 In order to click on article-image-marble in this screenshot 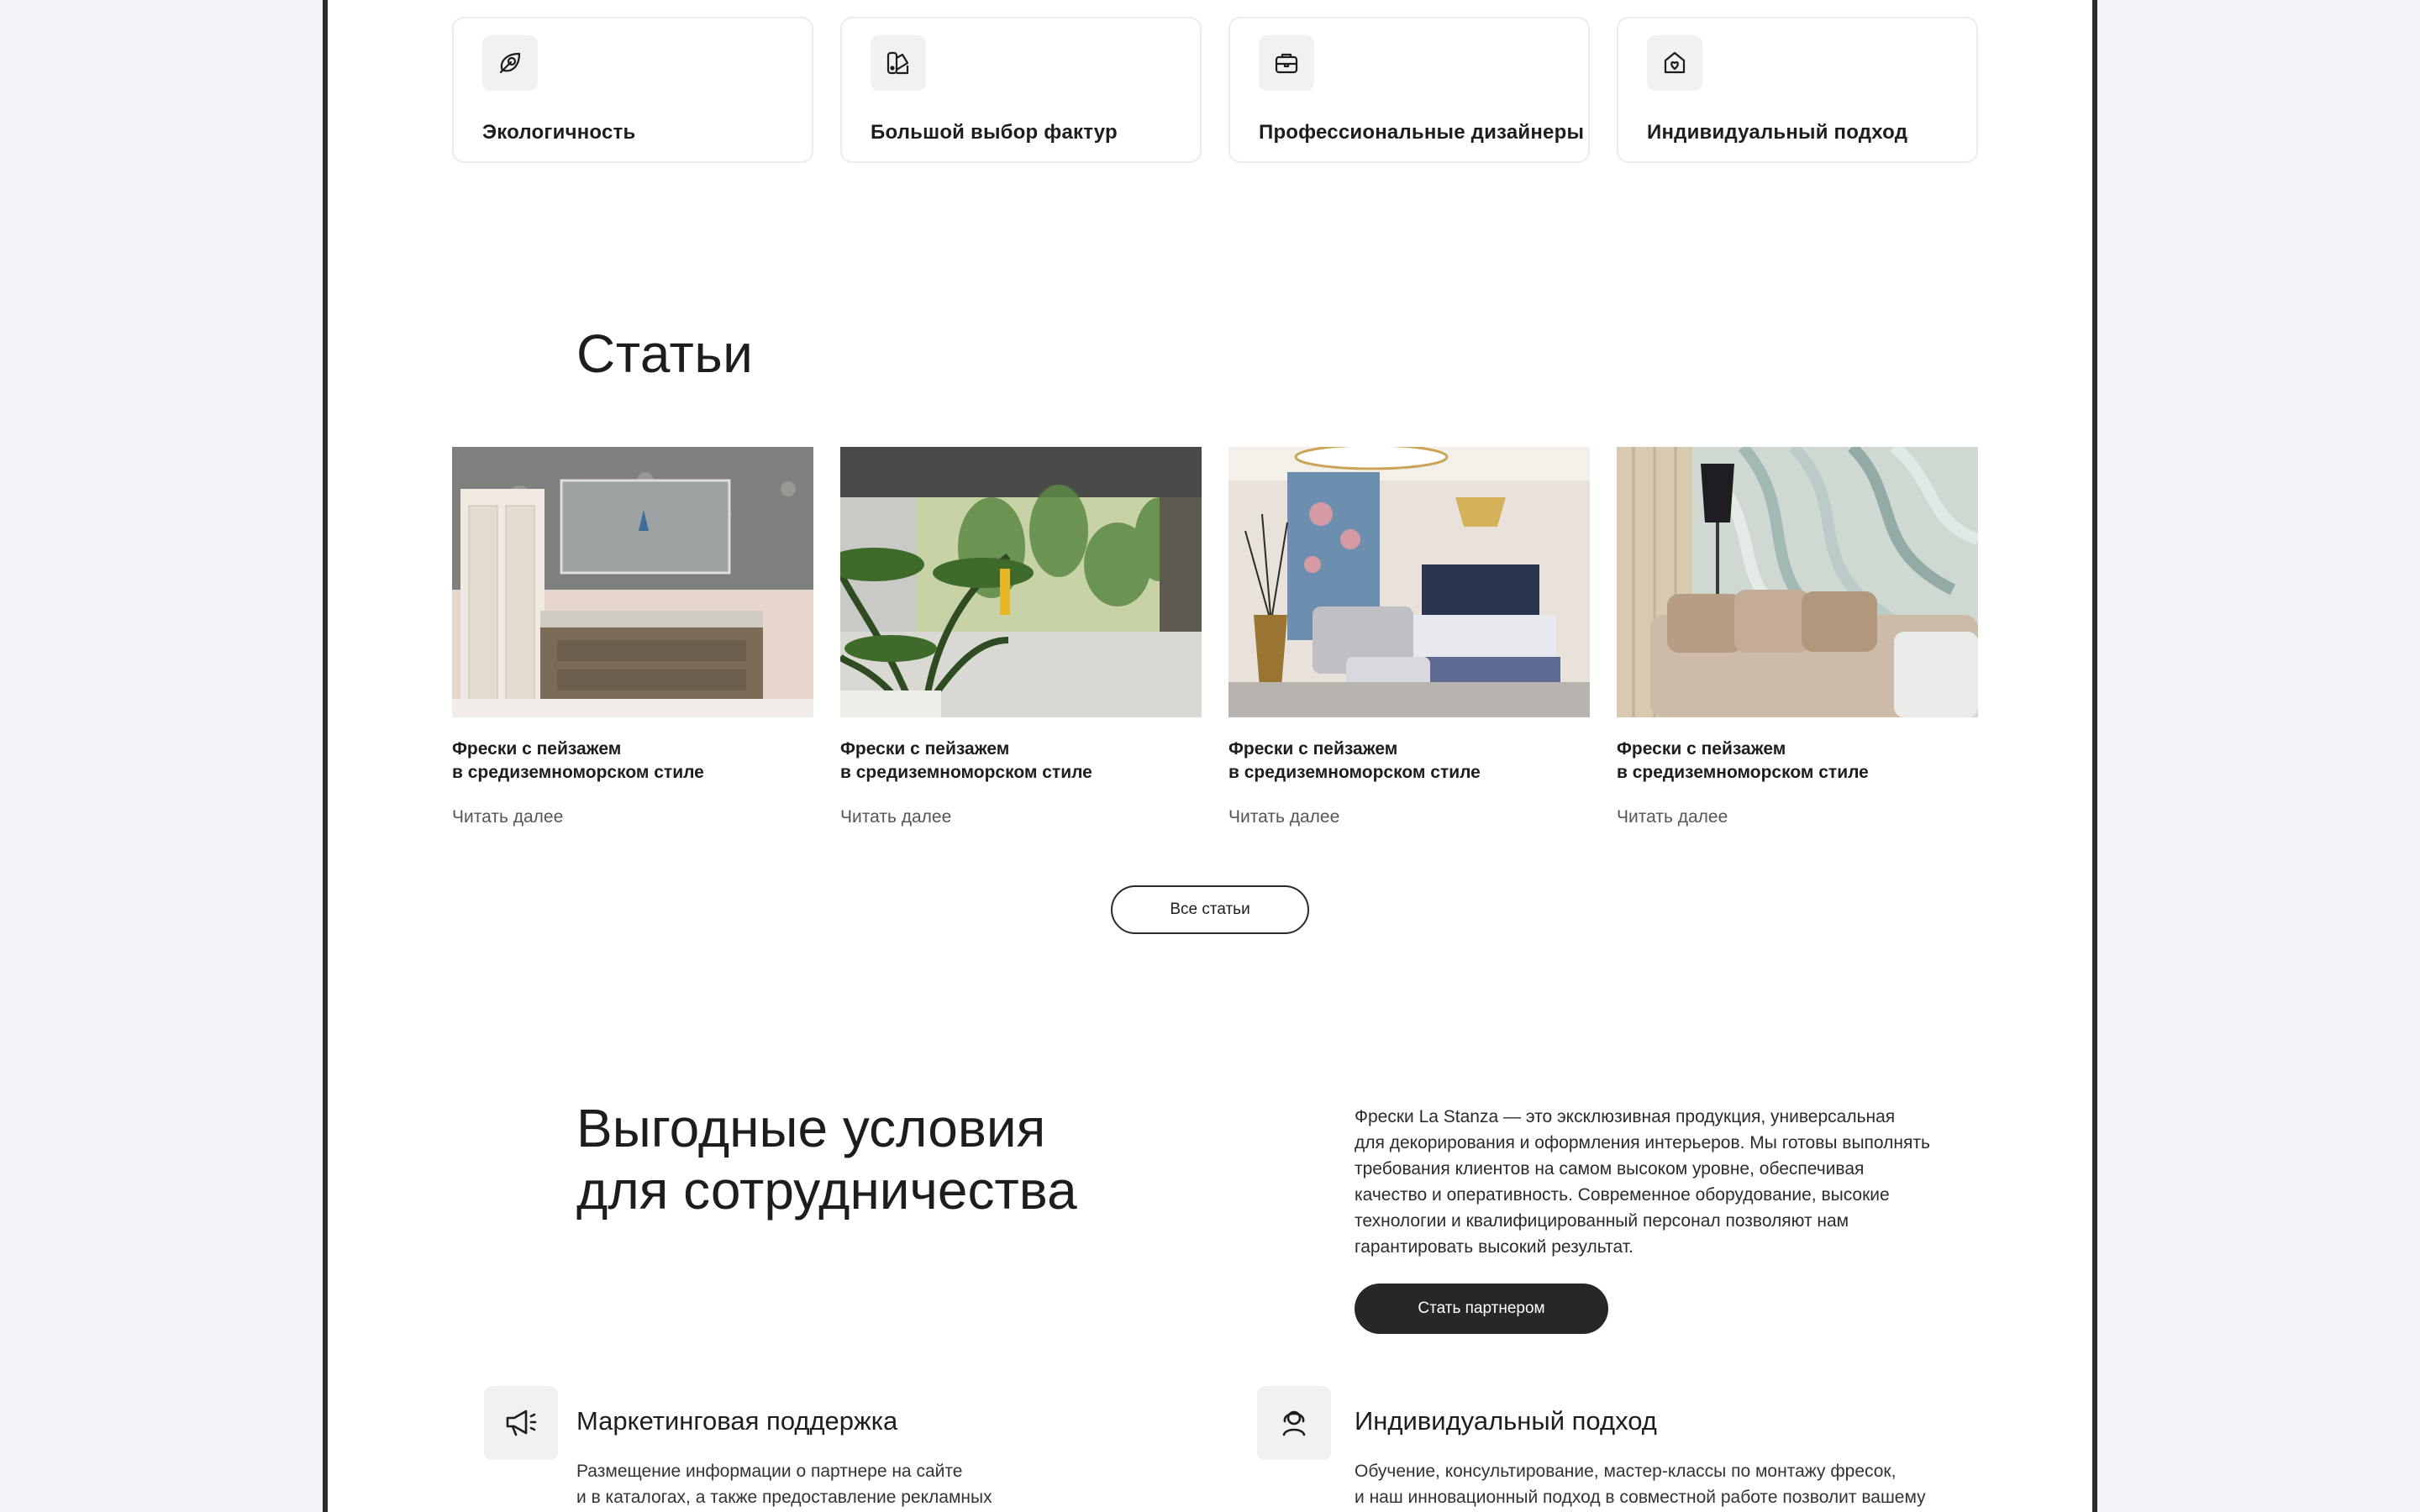, I will do `click(1798, 582)`.